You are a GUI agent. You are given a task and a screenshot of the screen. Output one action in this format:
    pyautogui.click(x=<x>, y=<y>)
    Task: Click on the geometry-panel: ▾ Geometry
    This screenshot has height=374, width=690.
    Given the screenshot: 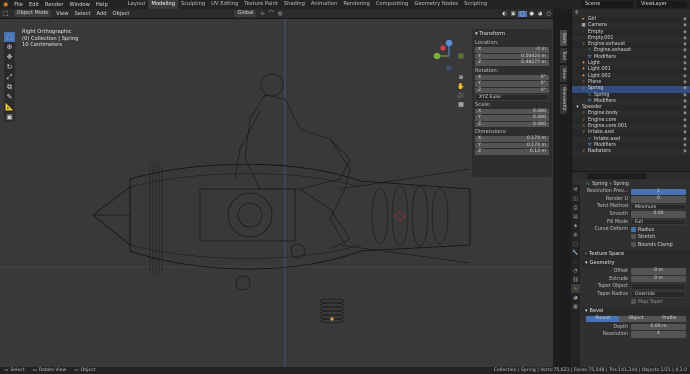 What is the action you would take?
    pyautogui.click(x=636, y=262)
    